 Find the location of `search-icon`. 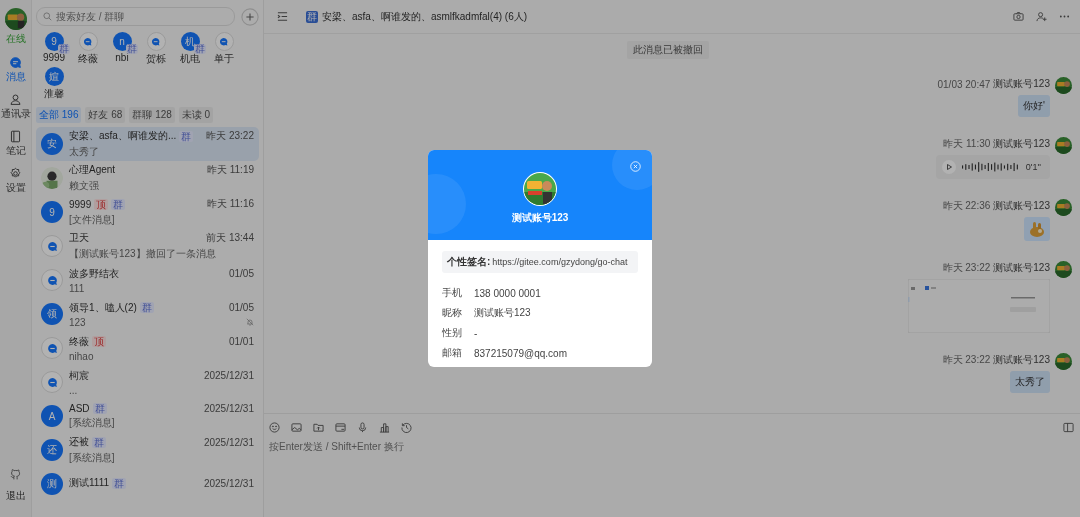

search-icon is located at coordinates (47, 16).